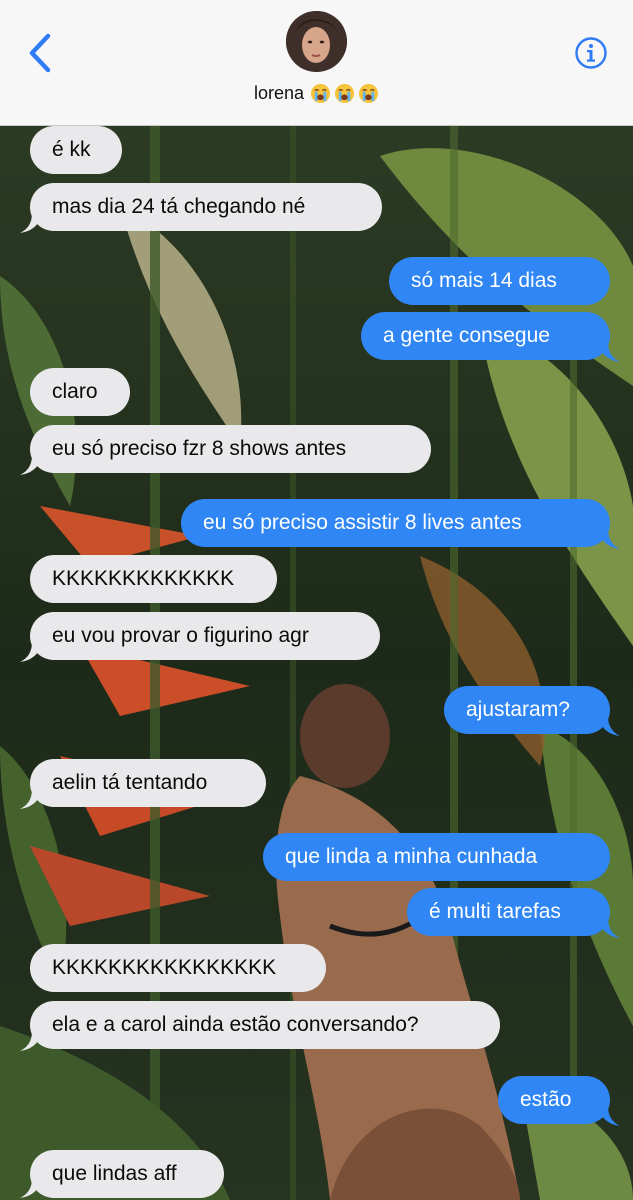 This screenshot has height=1200, width=633. What do you see at coordinates (265, 1025) in the screenshot?
I see `incoming-message-bubble: ela e a carol ainda estão conversando?` at bounding box center [265, 1025].